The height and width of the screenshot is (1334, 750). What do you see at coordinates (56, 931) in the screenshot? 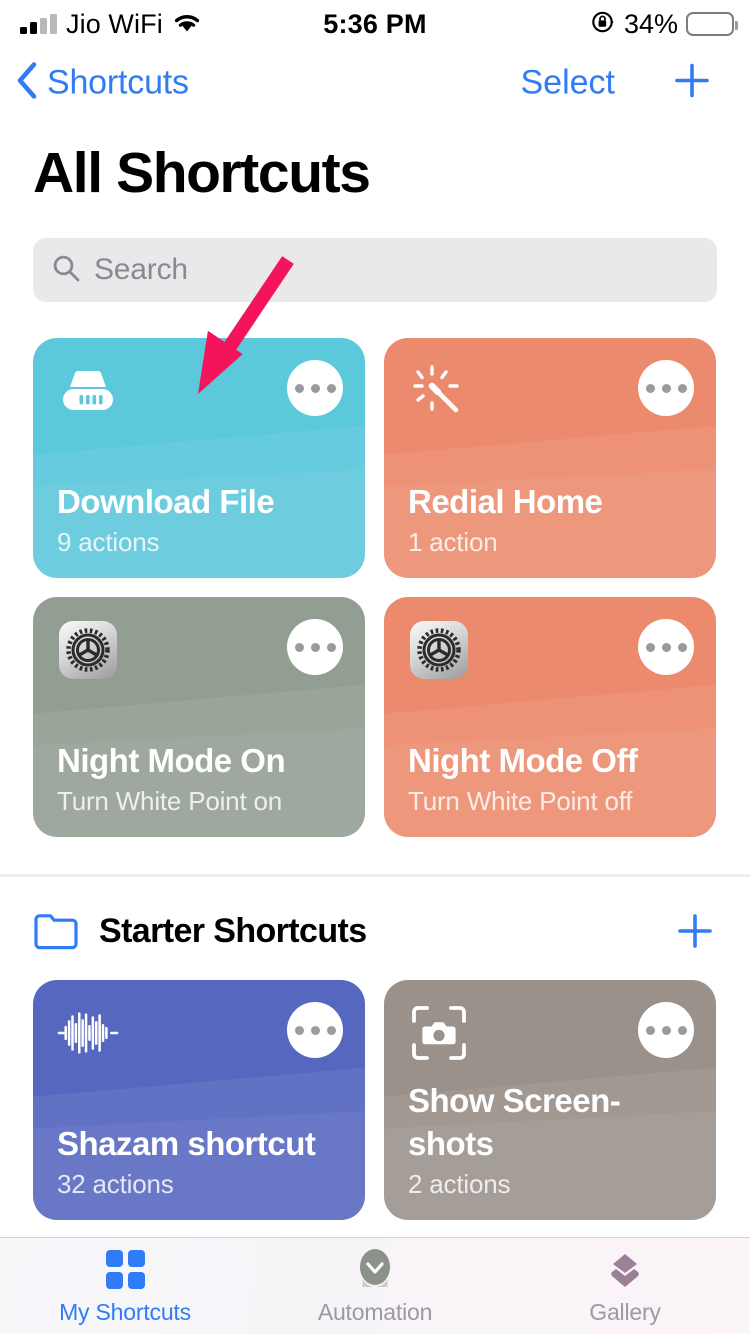
I see `folder-icon` at bounding box center [56, 931].